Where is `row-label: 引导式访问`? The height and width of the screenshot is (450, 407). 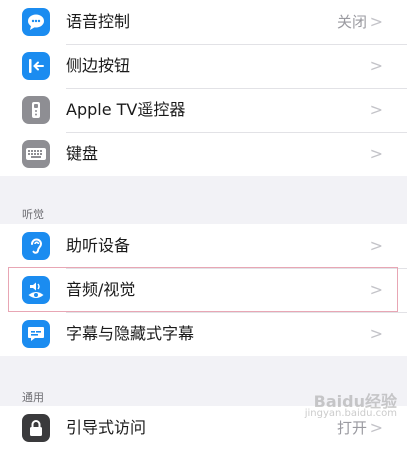 row-label: 引导式访问 is located at coordinates (106, 427).